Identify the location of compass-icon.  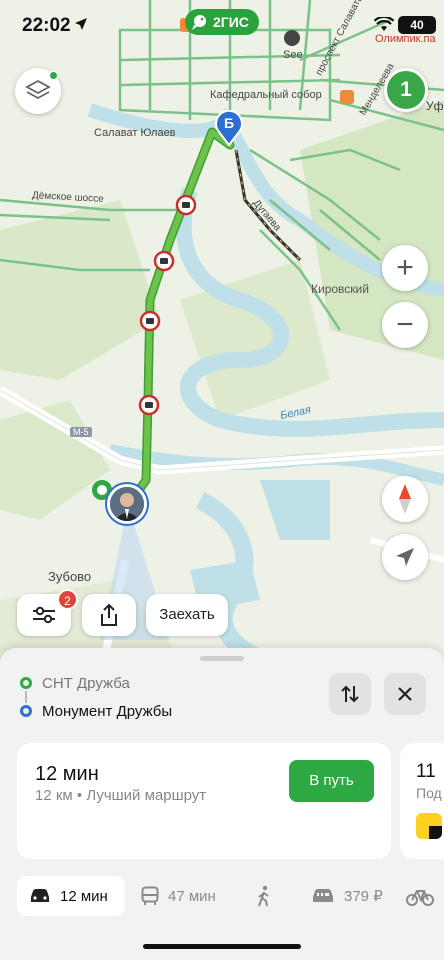
(405, 499).